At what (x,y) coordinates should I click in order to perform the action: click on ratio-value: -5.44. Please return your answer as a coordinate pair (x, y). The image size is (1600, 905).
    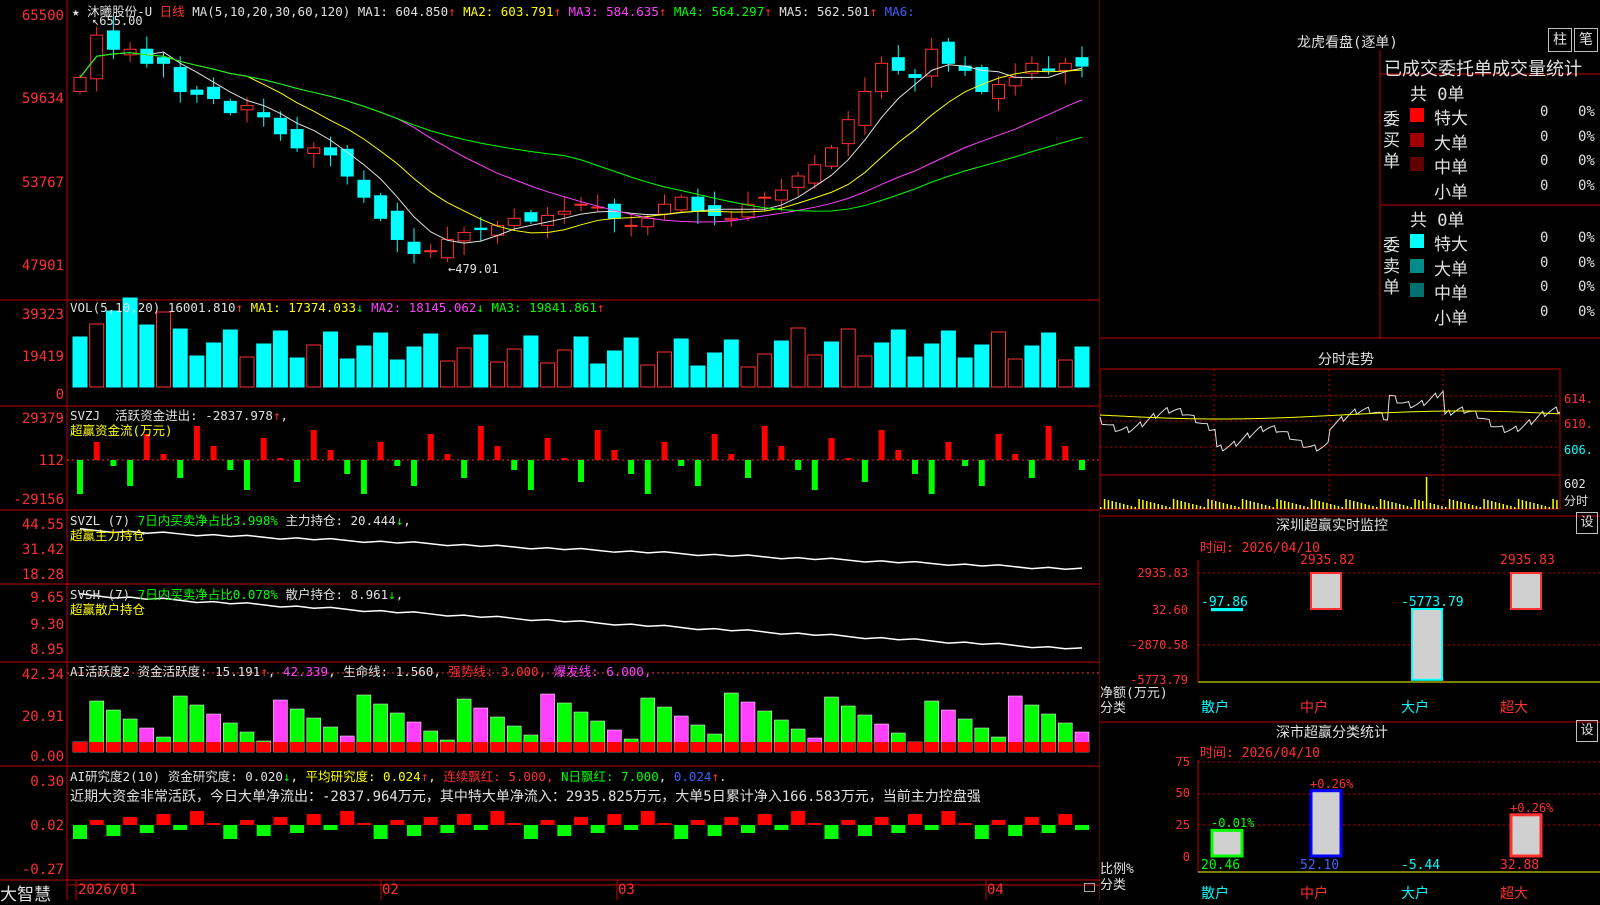
    Looking at the image, I should click on (1421, 865).